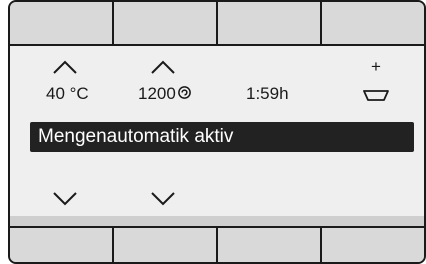 The height and width of the screenshot is (264, 426). I want to click on display-bottom-strip, so click(217, 221).